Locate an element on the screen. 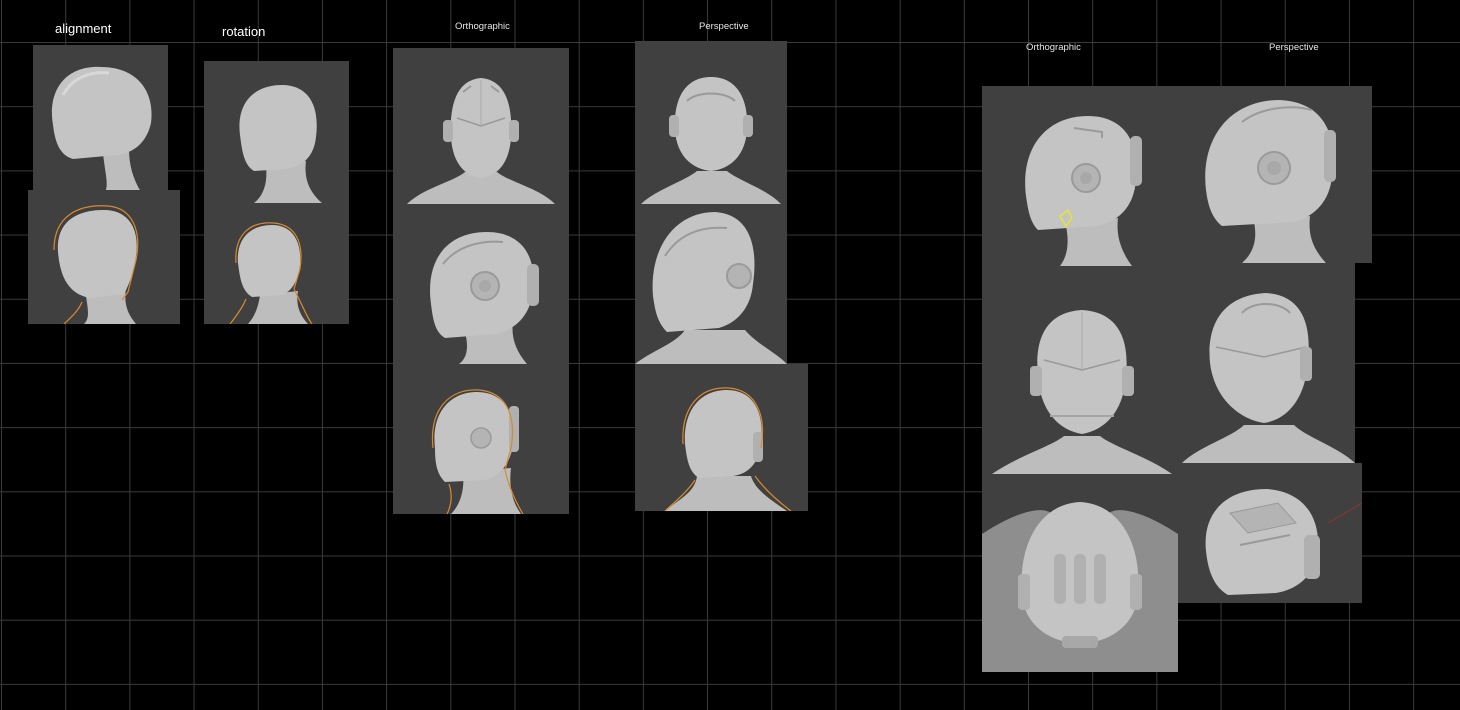  ortho-side-view is located at coordinates (481, 284).